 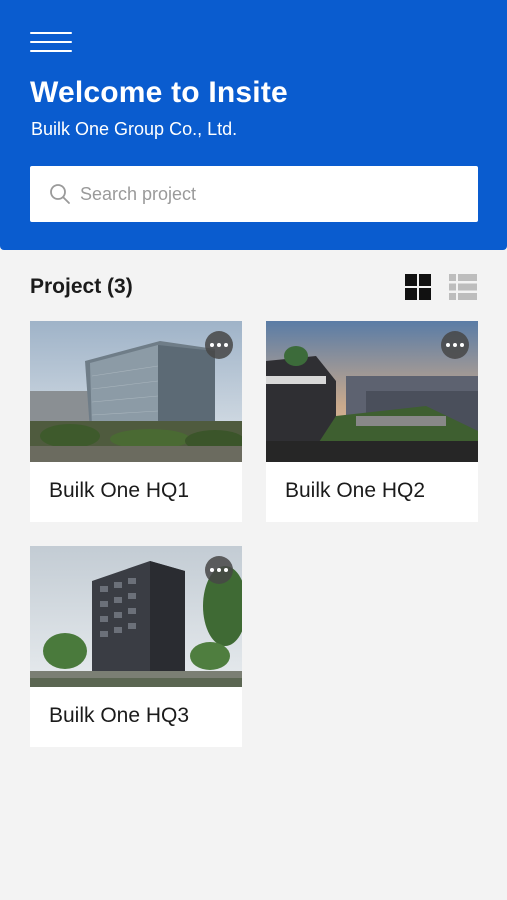 I want to click on project-card: Builk One HQ3, so click(x=136, y=646).